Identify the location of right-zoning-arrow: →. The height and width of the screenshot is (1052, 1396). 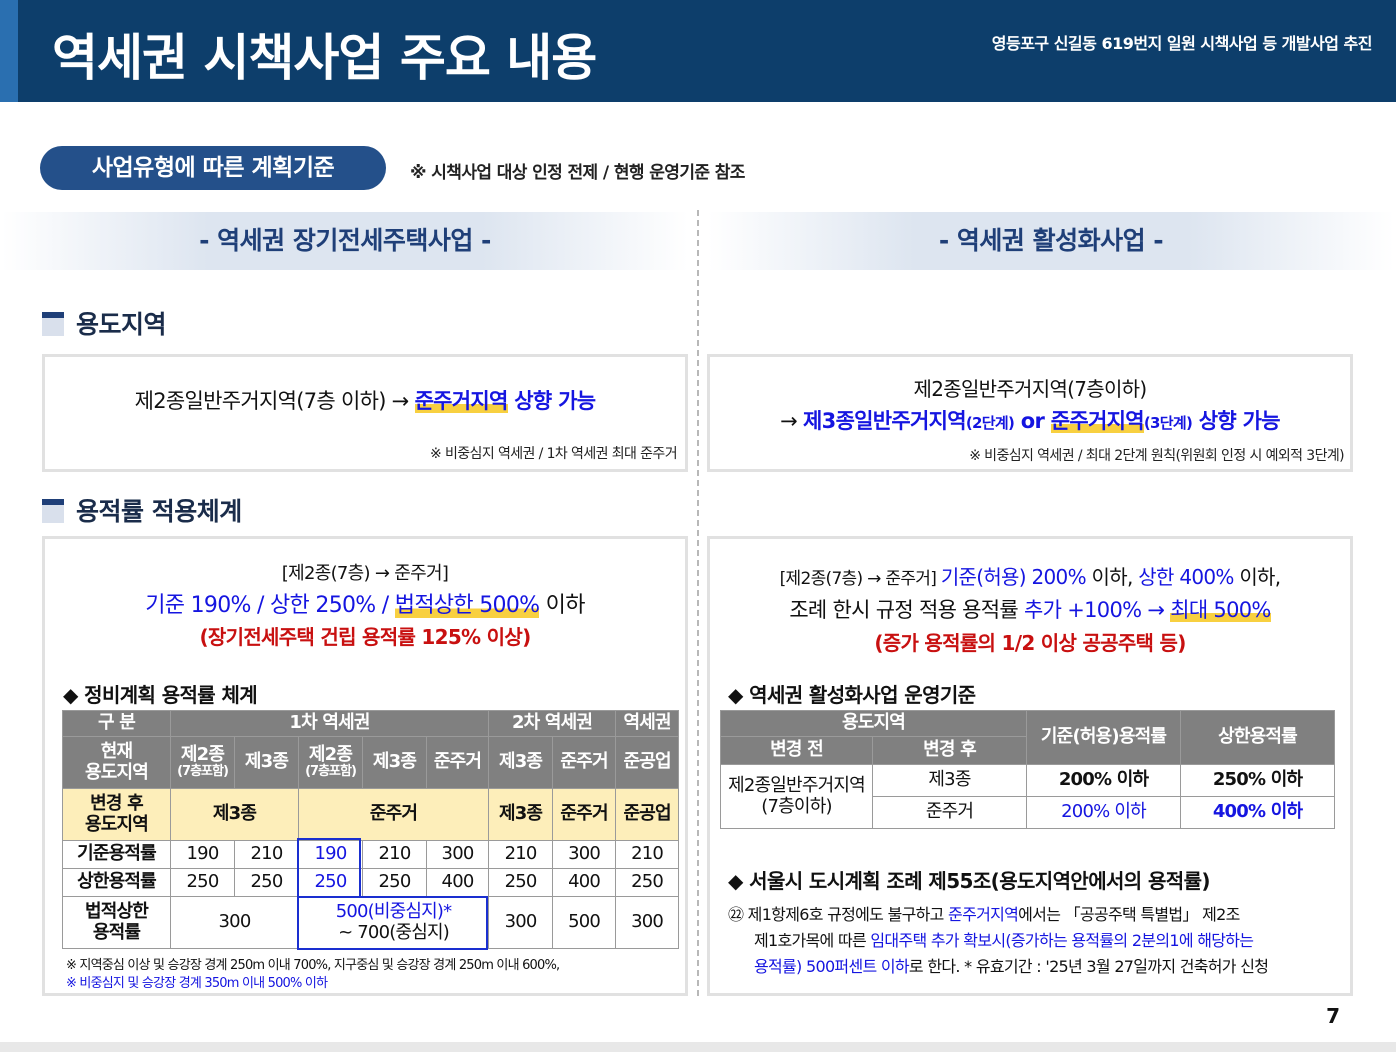
(792, 421).